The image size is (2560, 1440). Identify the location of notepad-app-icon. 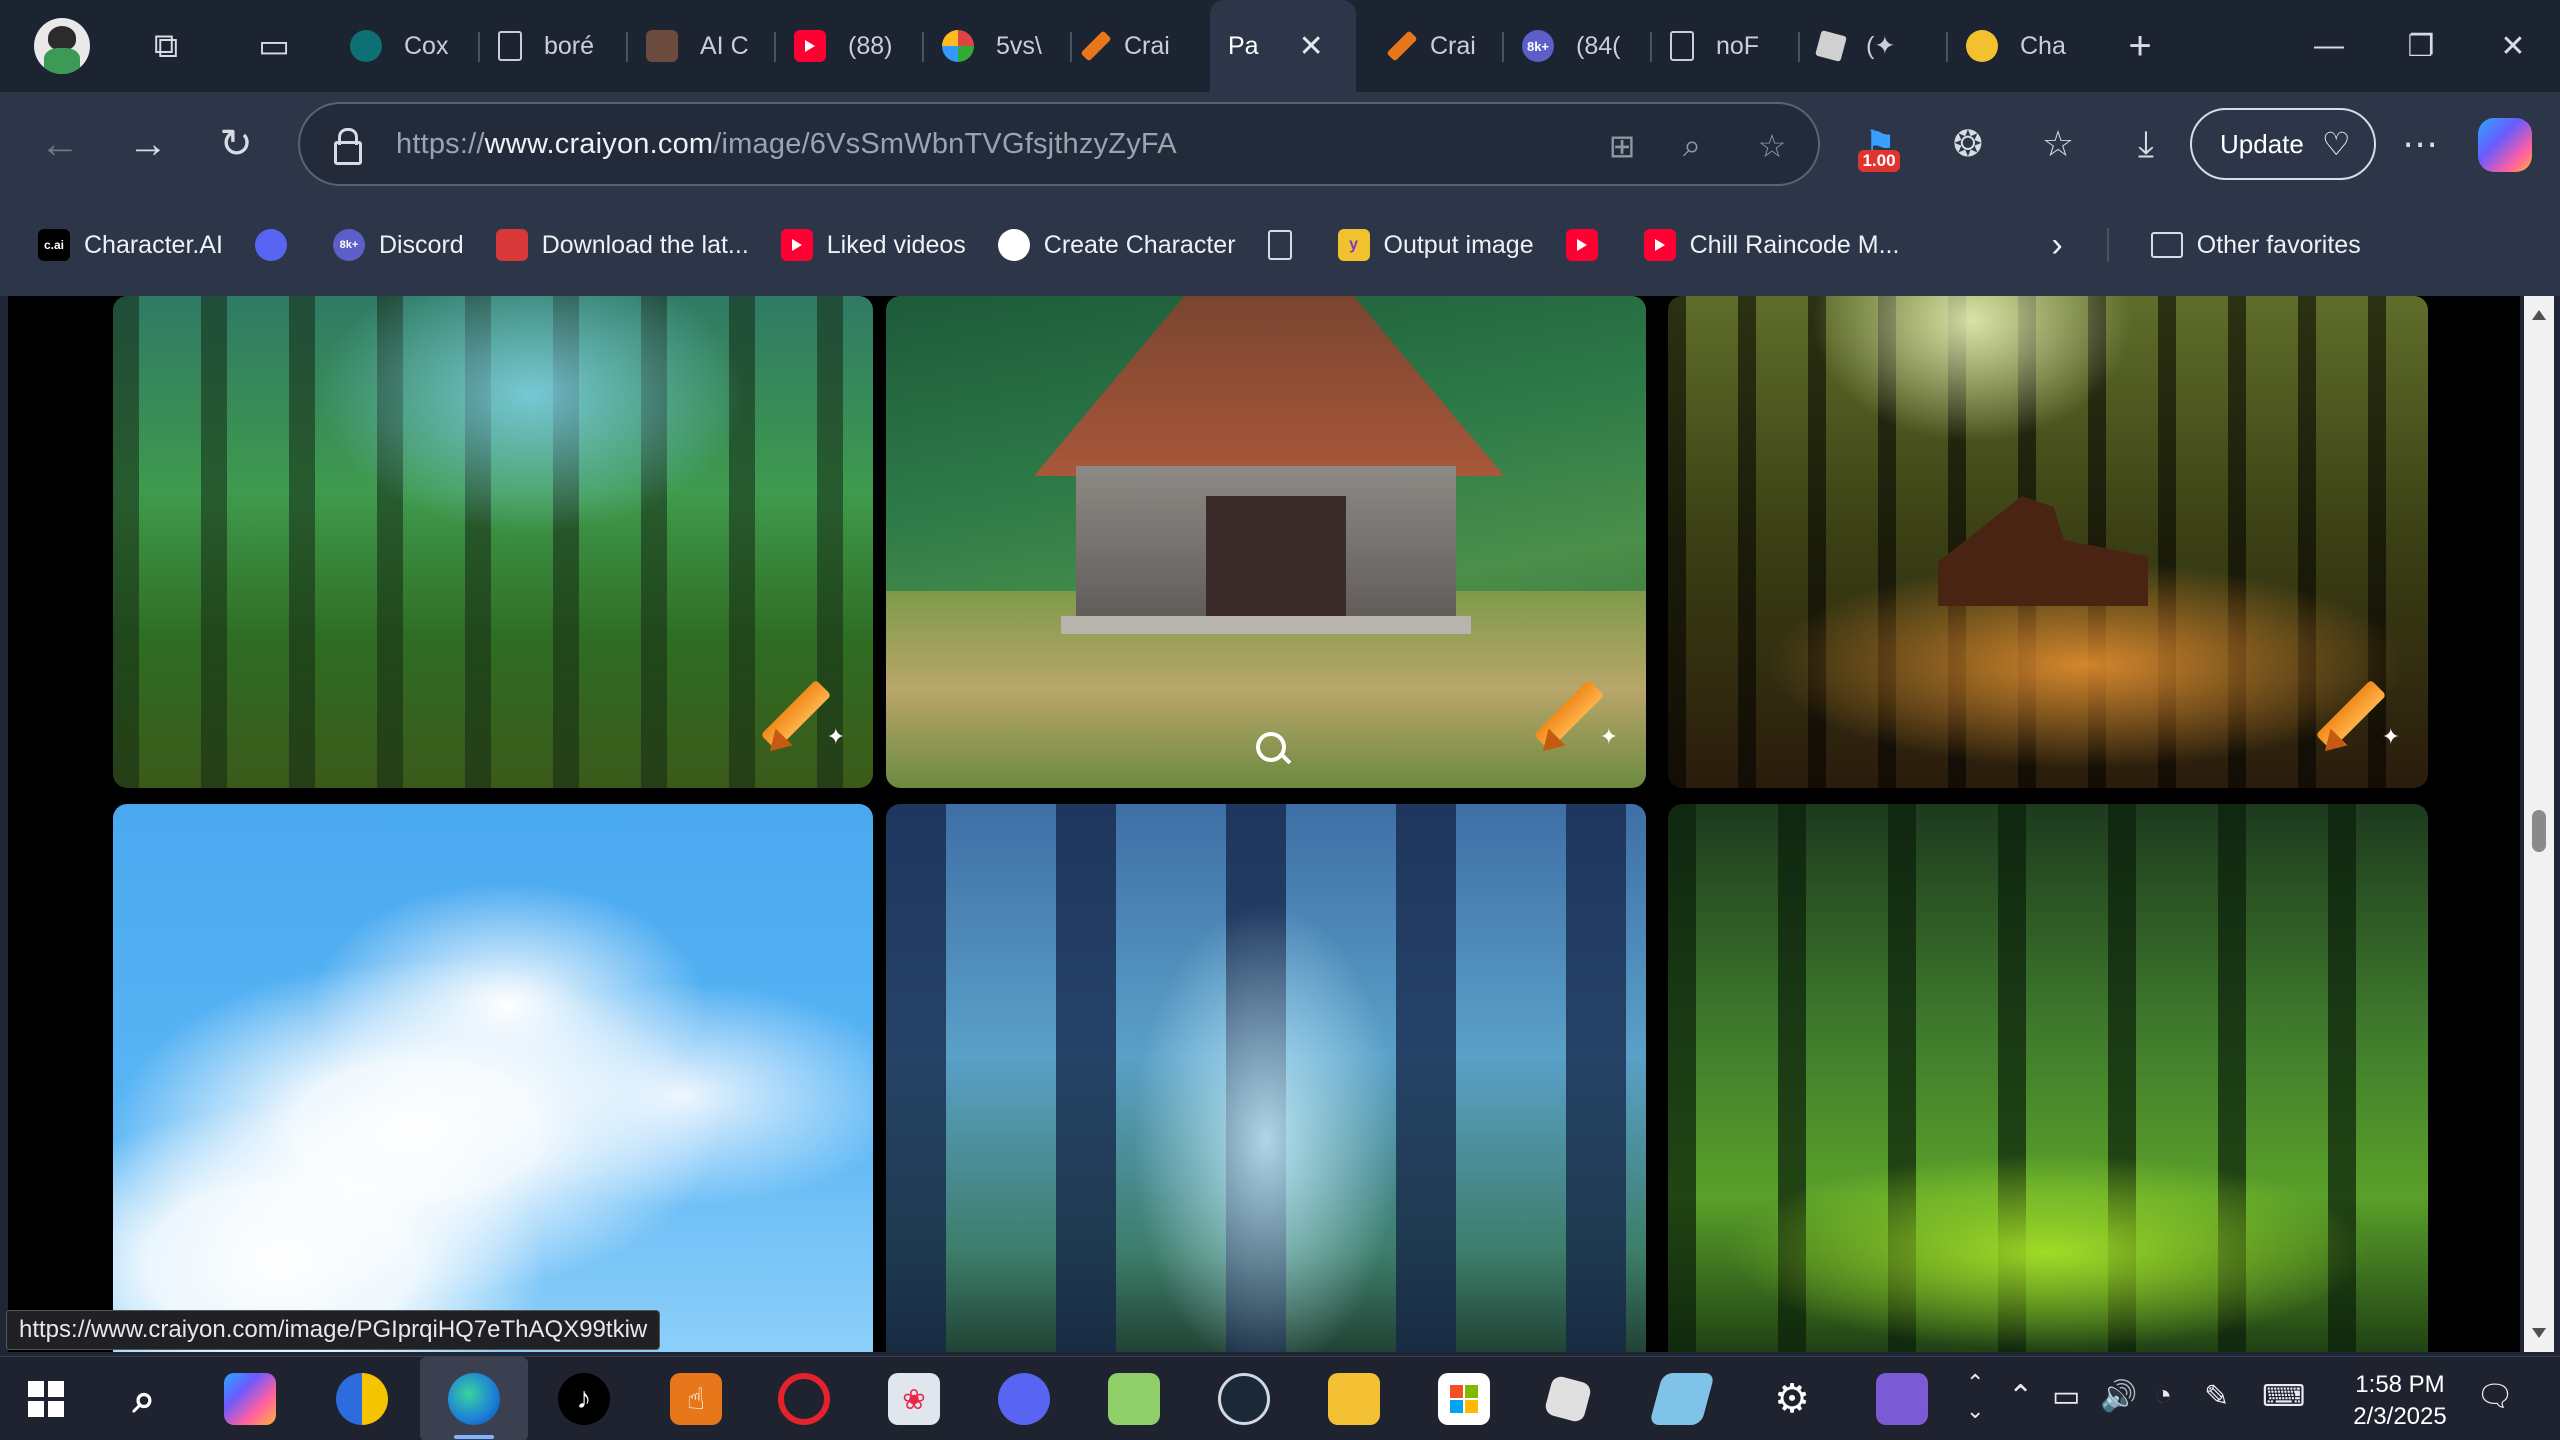
(1134, 1399).